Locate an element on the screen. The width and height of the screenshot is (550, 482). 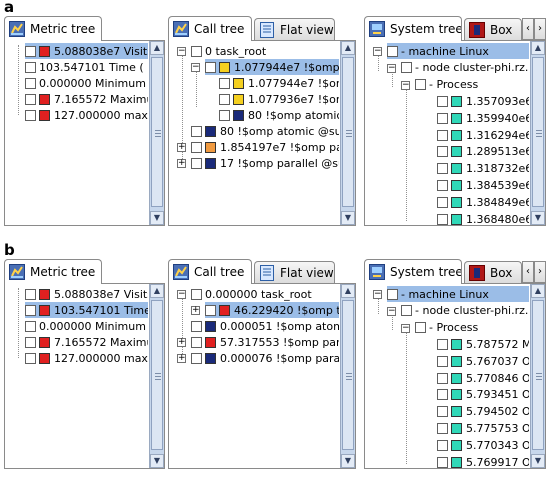
tree-row: 5.088038e7 Visits ( is located at coordinates (86, 51).